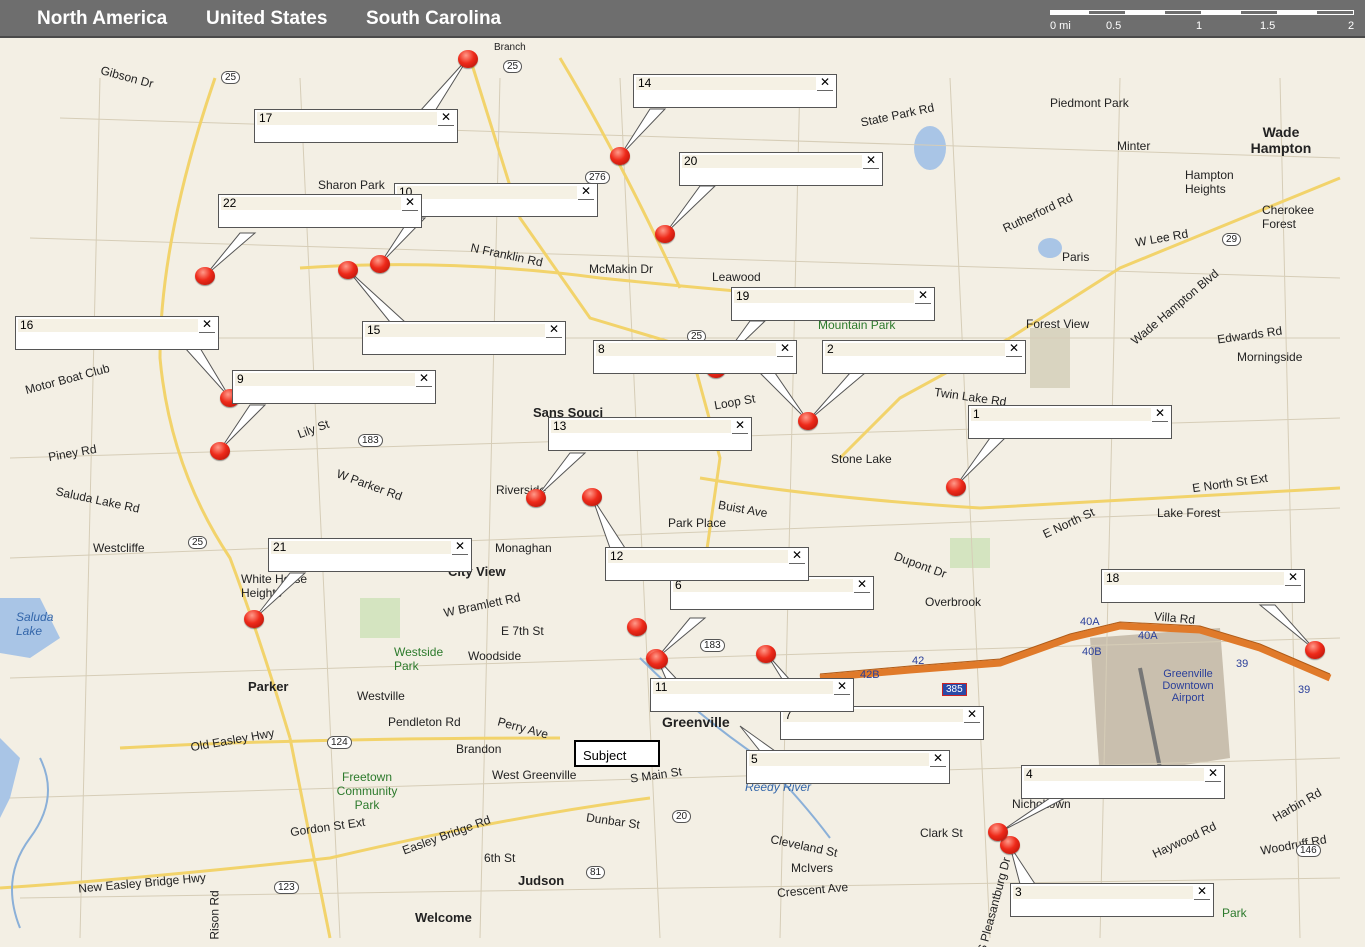  Describe the element at coordinates (661, 687) in the screenshot. I see `callout-number: 11` at that location.